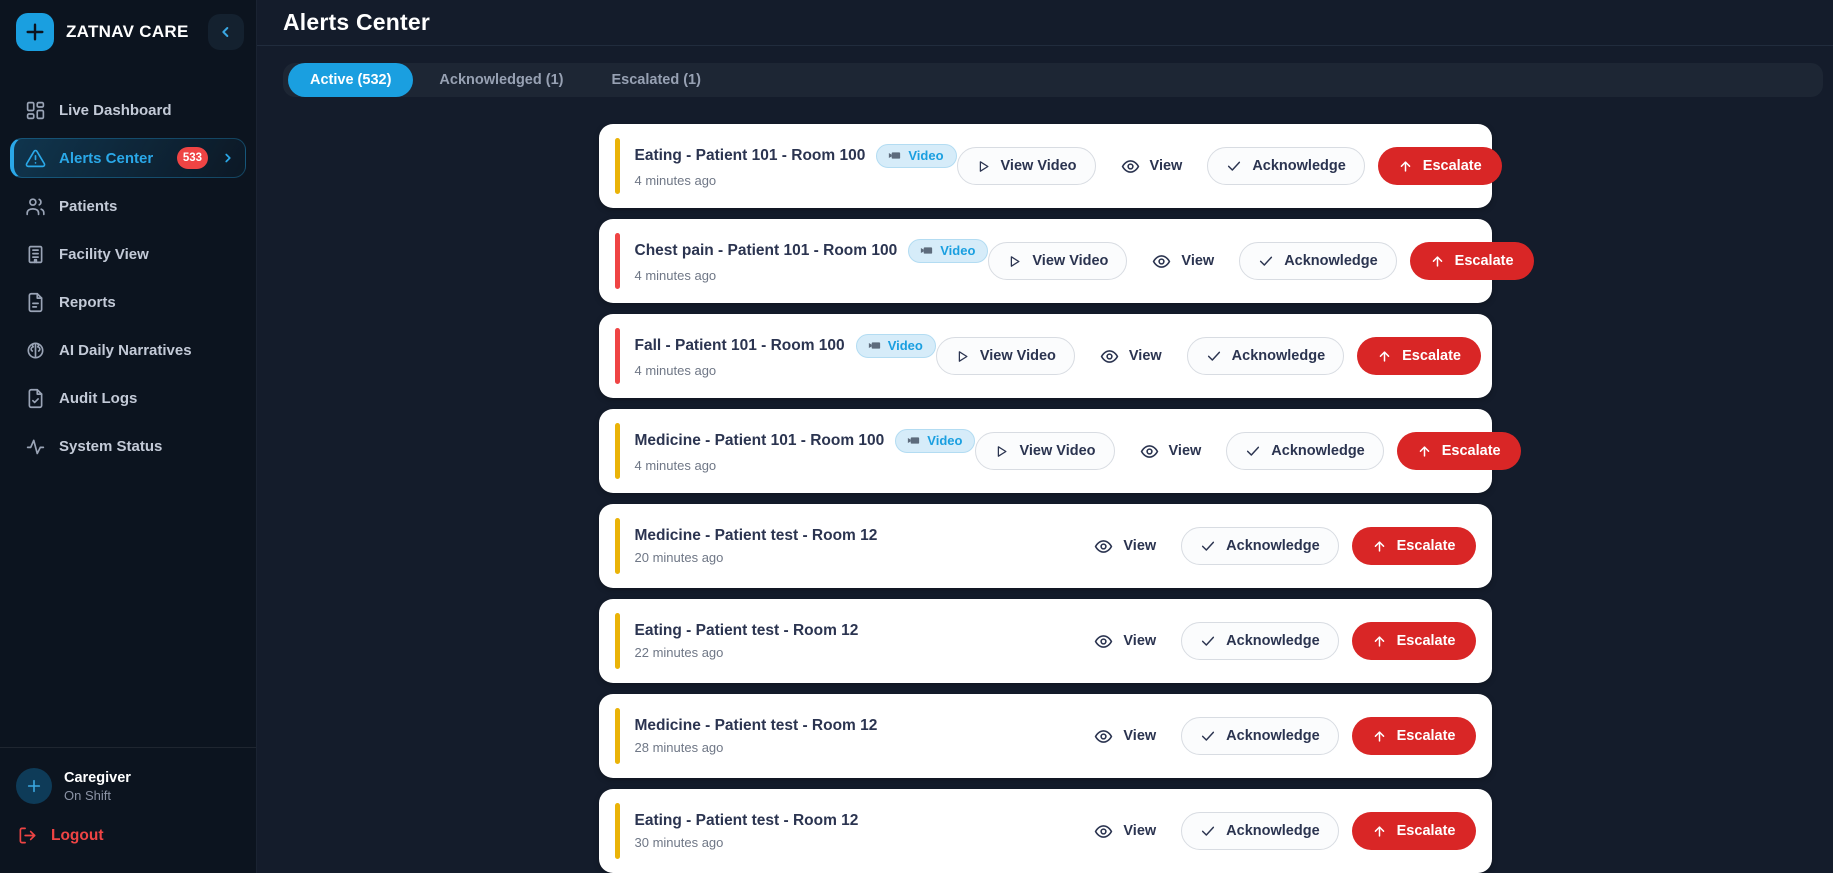 The image size is (1833, 873). Describe the element at coordinates (128, 302) in the screenshot. I see `sidebar-item-reports: Reports` at that location.